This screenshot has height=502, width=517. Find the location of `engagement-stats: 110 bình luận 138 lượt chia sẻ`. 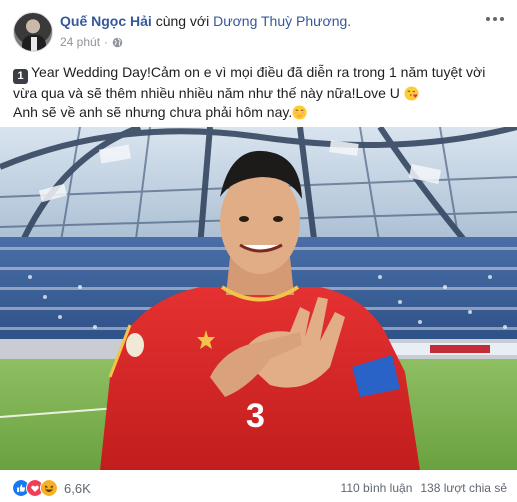

engagement-stats: 110 bình luận 138 lượt chia sẻ is located at coordinates (424, 488).